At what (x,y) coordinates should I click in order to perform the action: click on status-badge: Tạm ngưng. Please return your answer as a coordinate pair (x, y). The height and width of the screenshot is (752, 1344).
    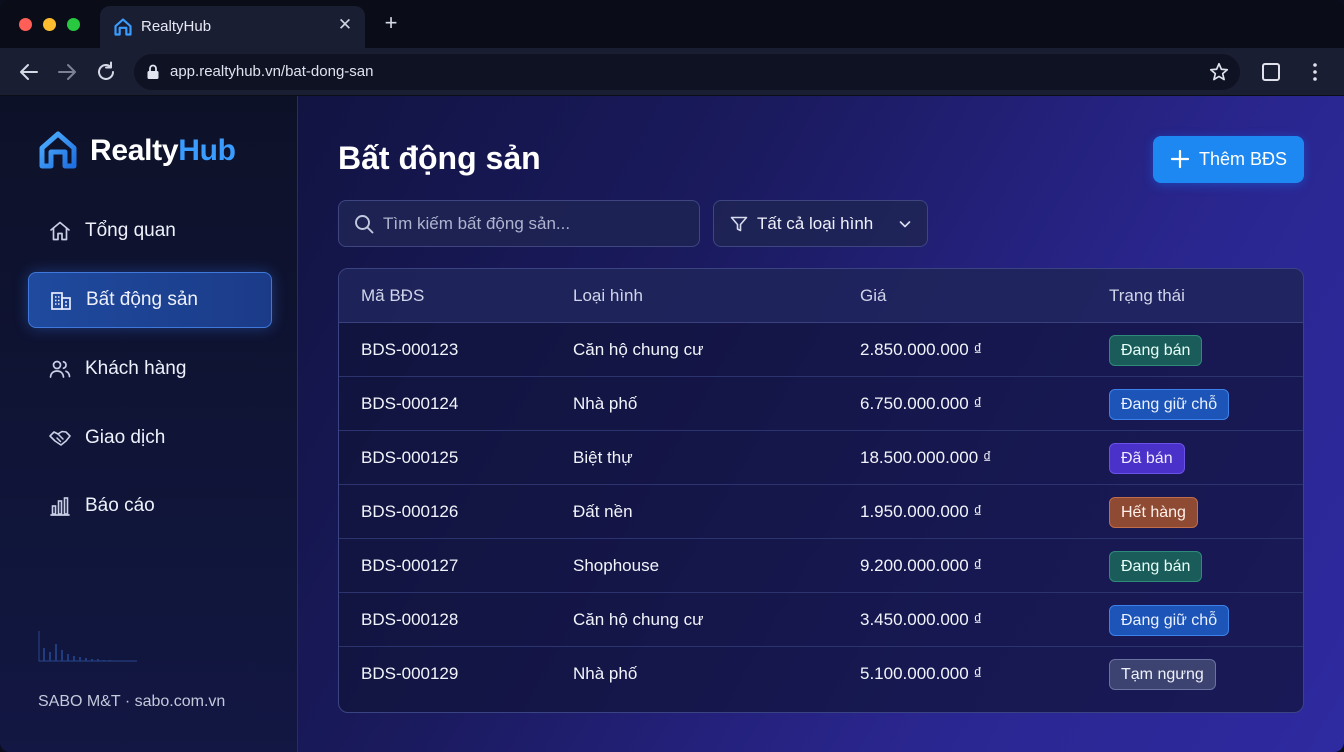
    Looking at the image, I should click on (1162, 674).